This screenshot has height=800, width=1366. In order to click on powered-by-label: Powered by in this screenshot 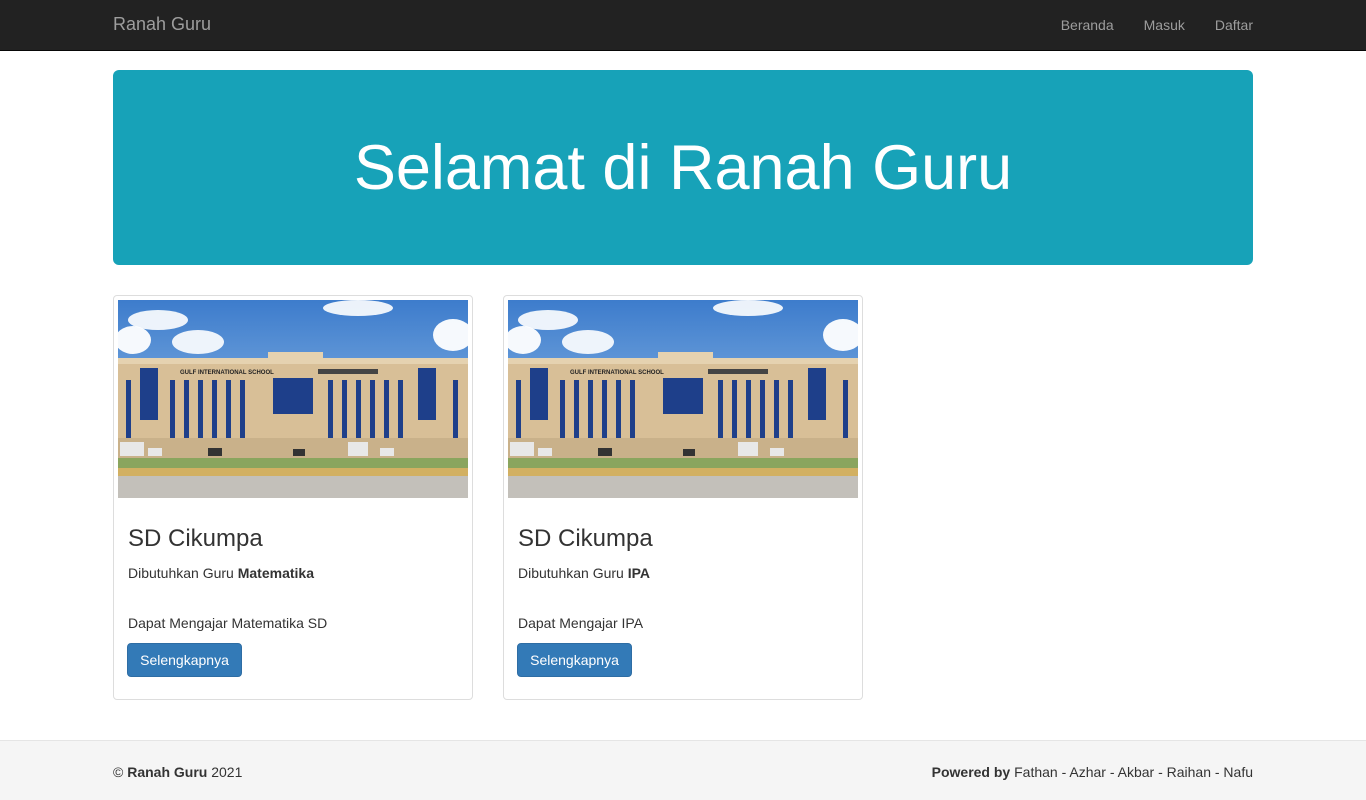, I will do `click(971, 772)`.